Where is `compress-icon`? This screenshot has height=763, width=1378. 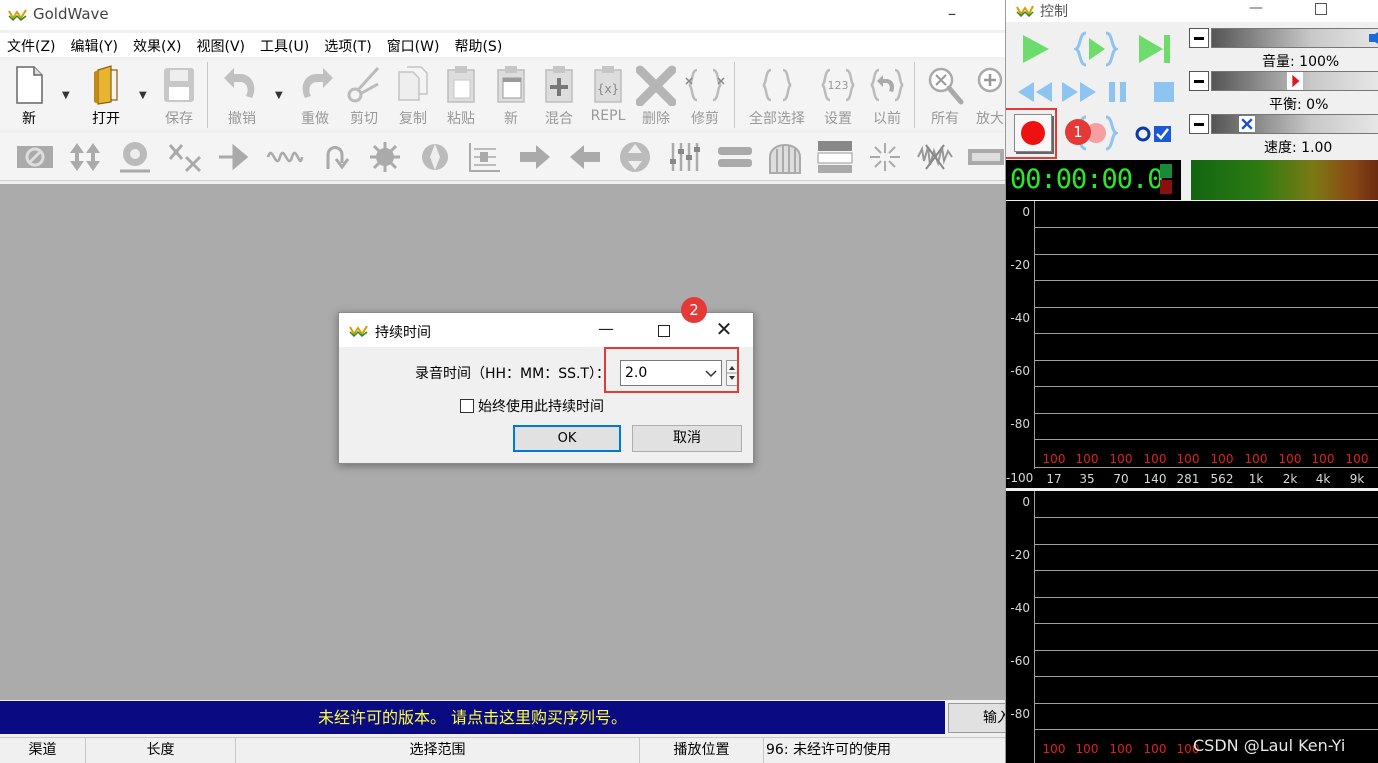
compress-icon is located at coordinates (85, 157).